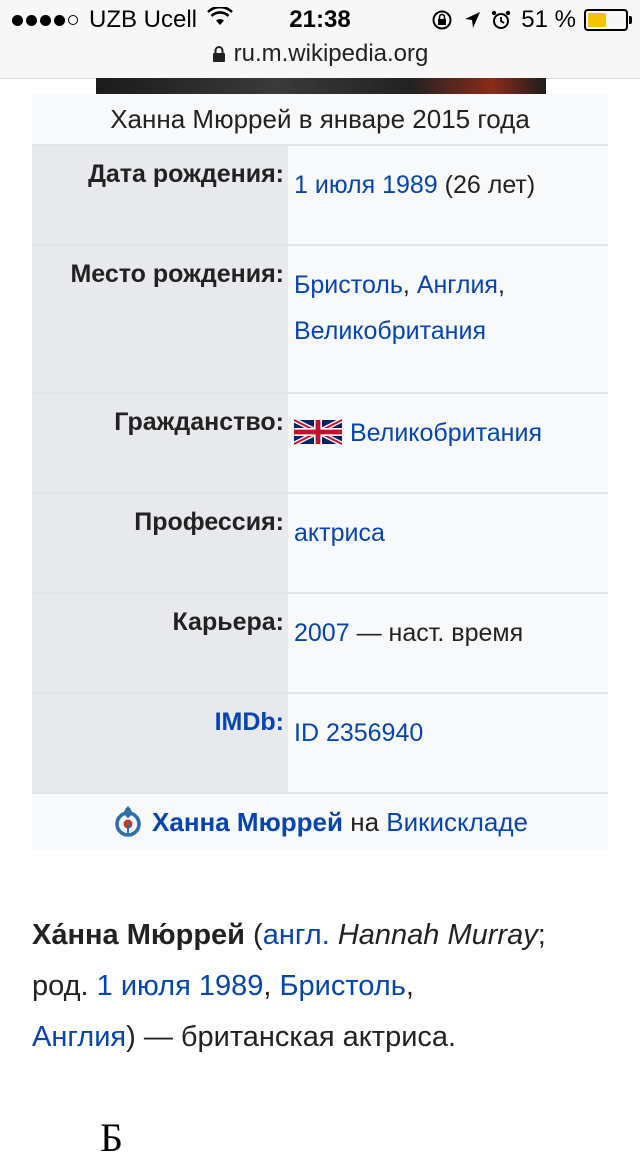 This screenshot has width=640, height=1160. Describe the element at coordinates (160, 743) in the screenshot. I see `row-label: IMDb:` at that location.